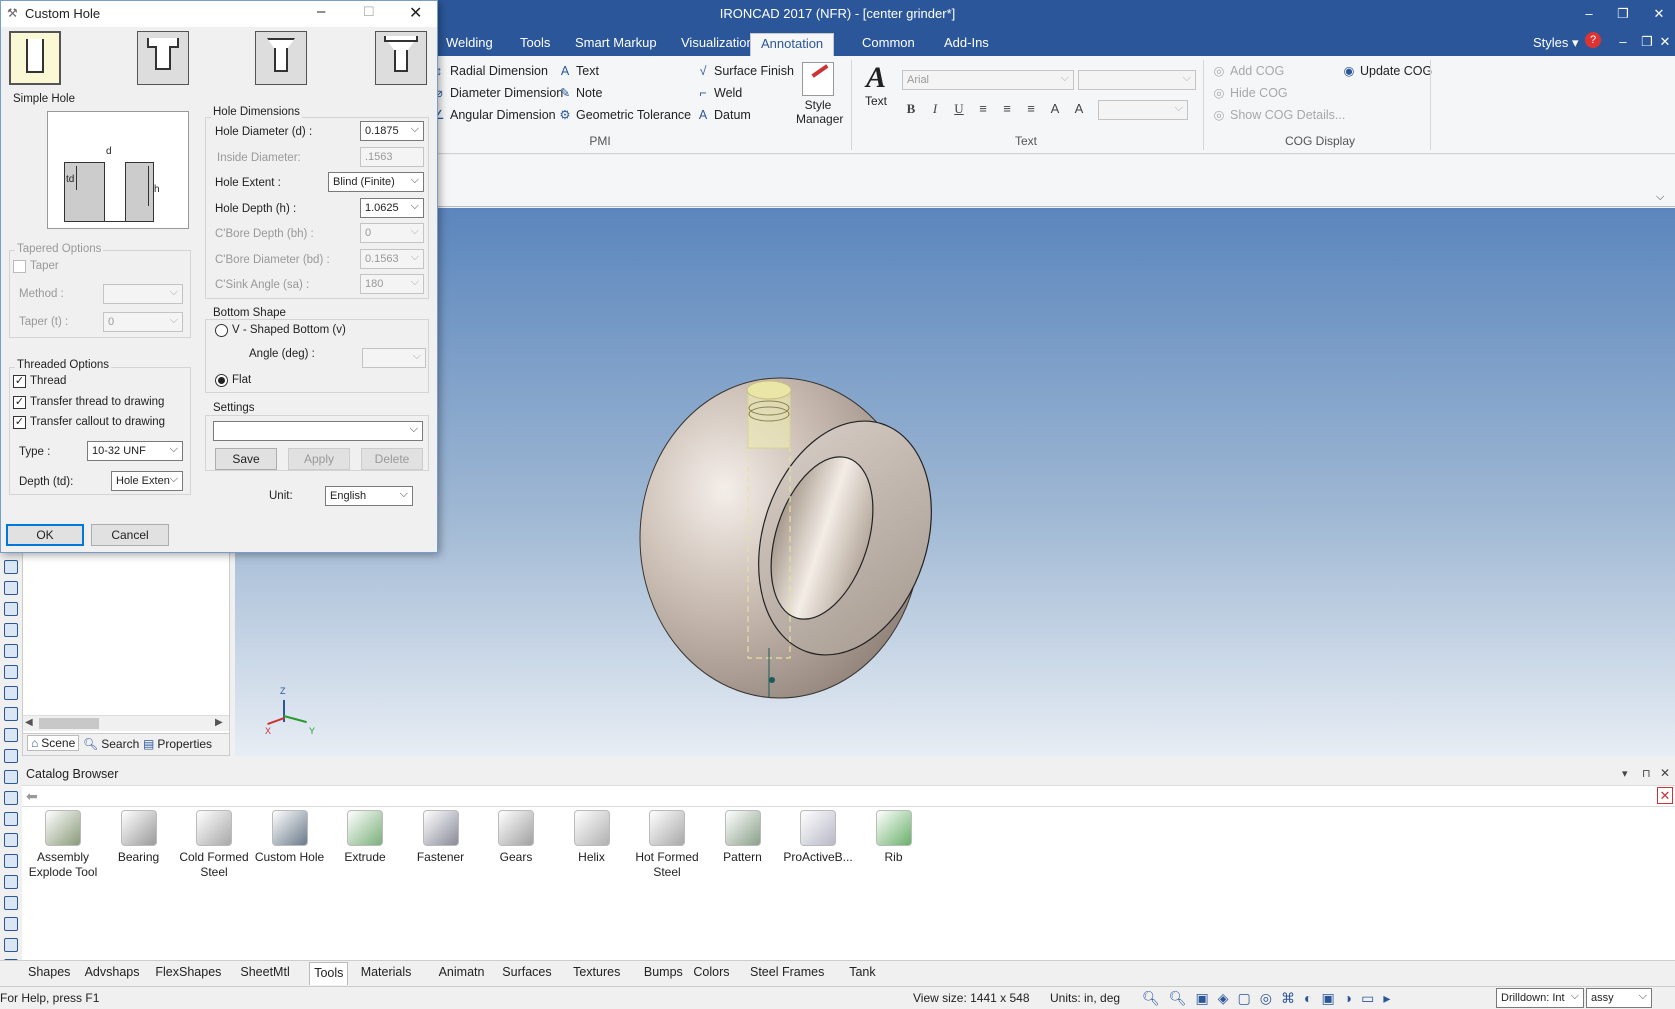 The height and width of the screenshot is (1009, 1675). I want to click on thread-checkbox: ✓, so click(19, 381).